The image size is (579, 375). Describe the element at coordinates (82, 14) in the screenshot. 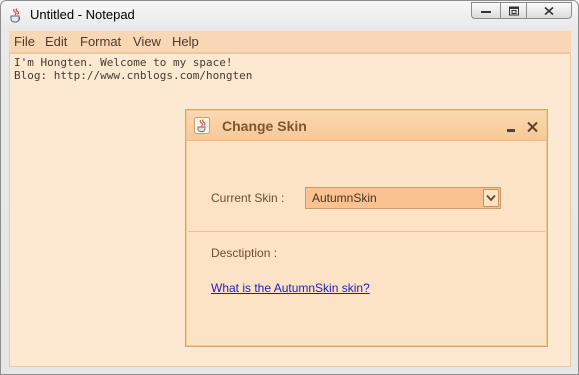

I see `window-title: Untitled - Notepad` at that location.